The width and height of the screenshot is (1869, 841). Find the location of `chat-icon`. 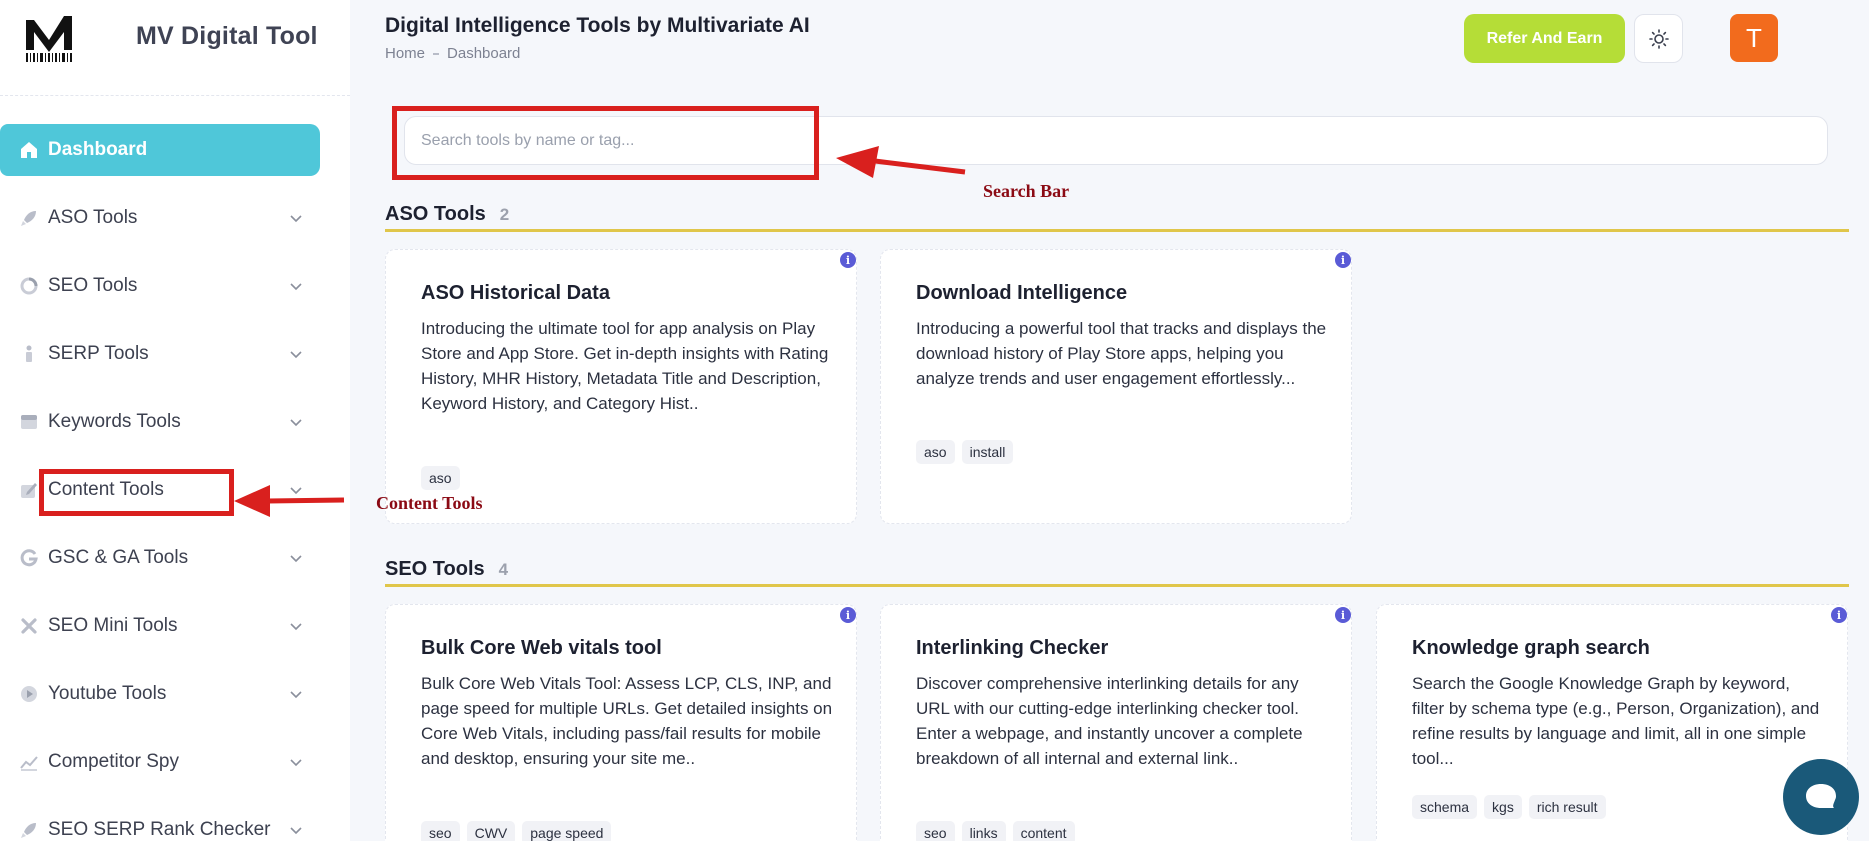

chat-icon is located at coordinates (1821, 796).